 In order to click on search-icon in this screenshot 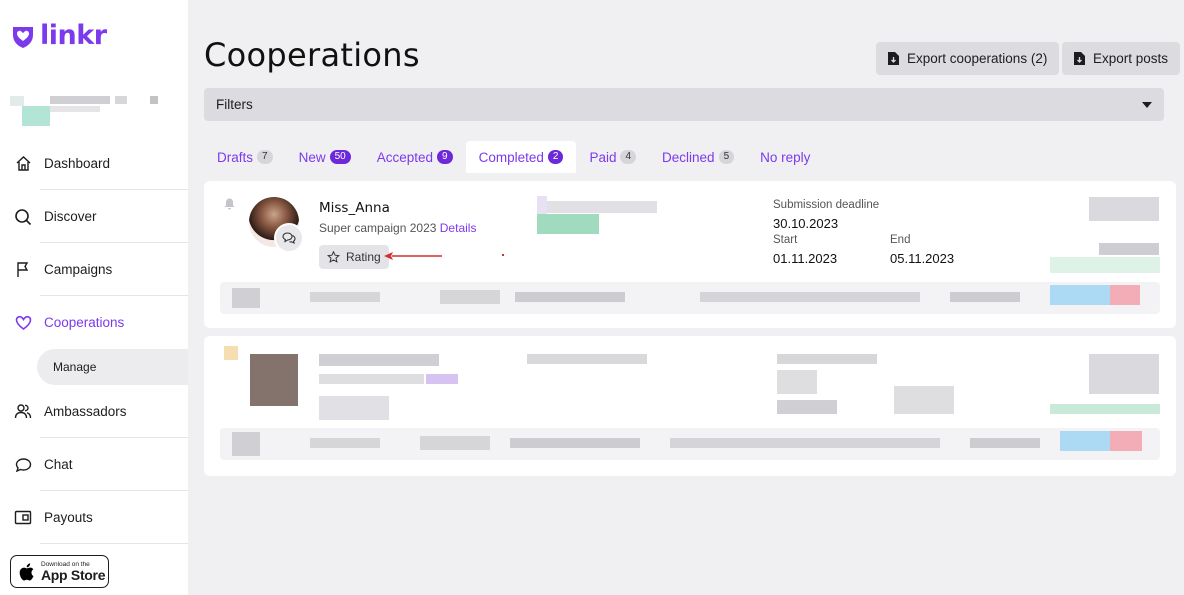, I will do `click(23, 217)`.